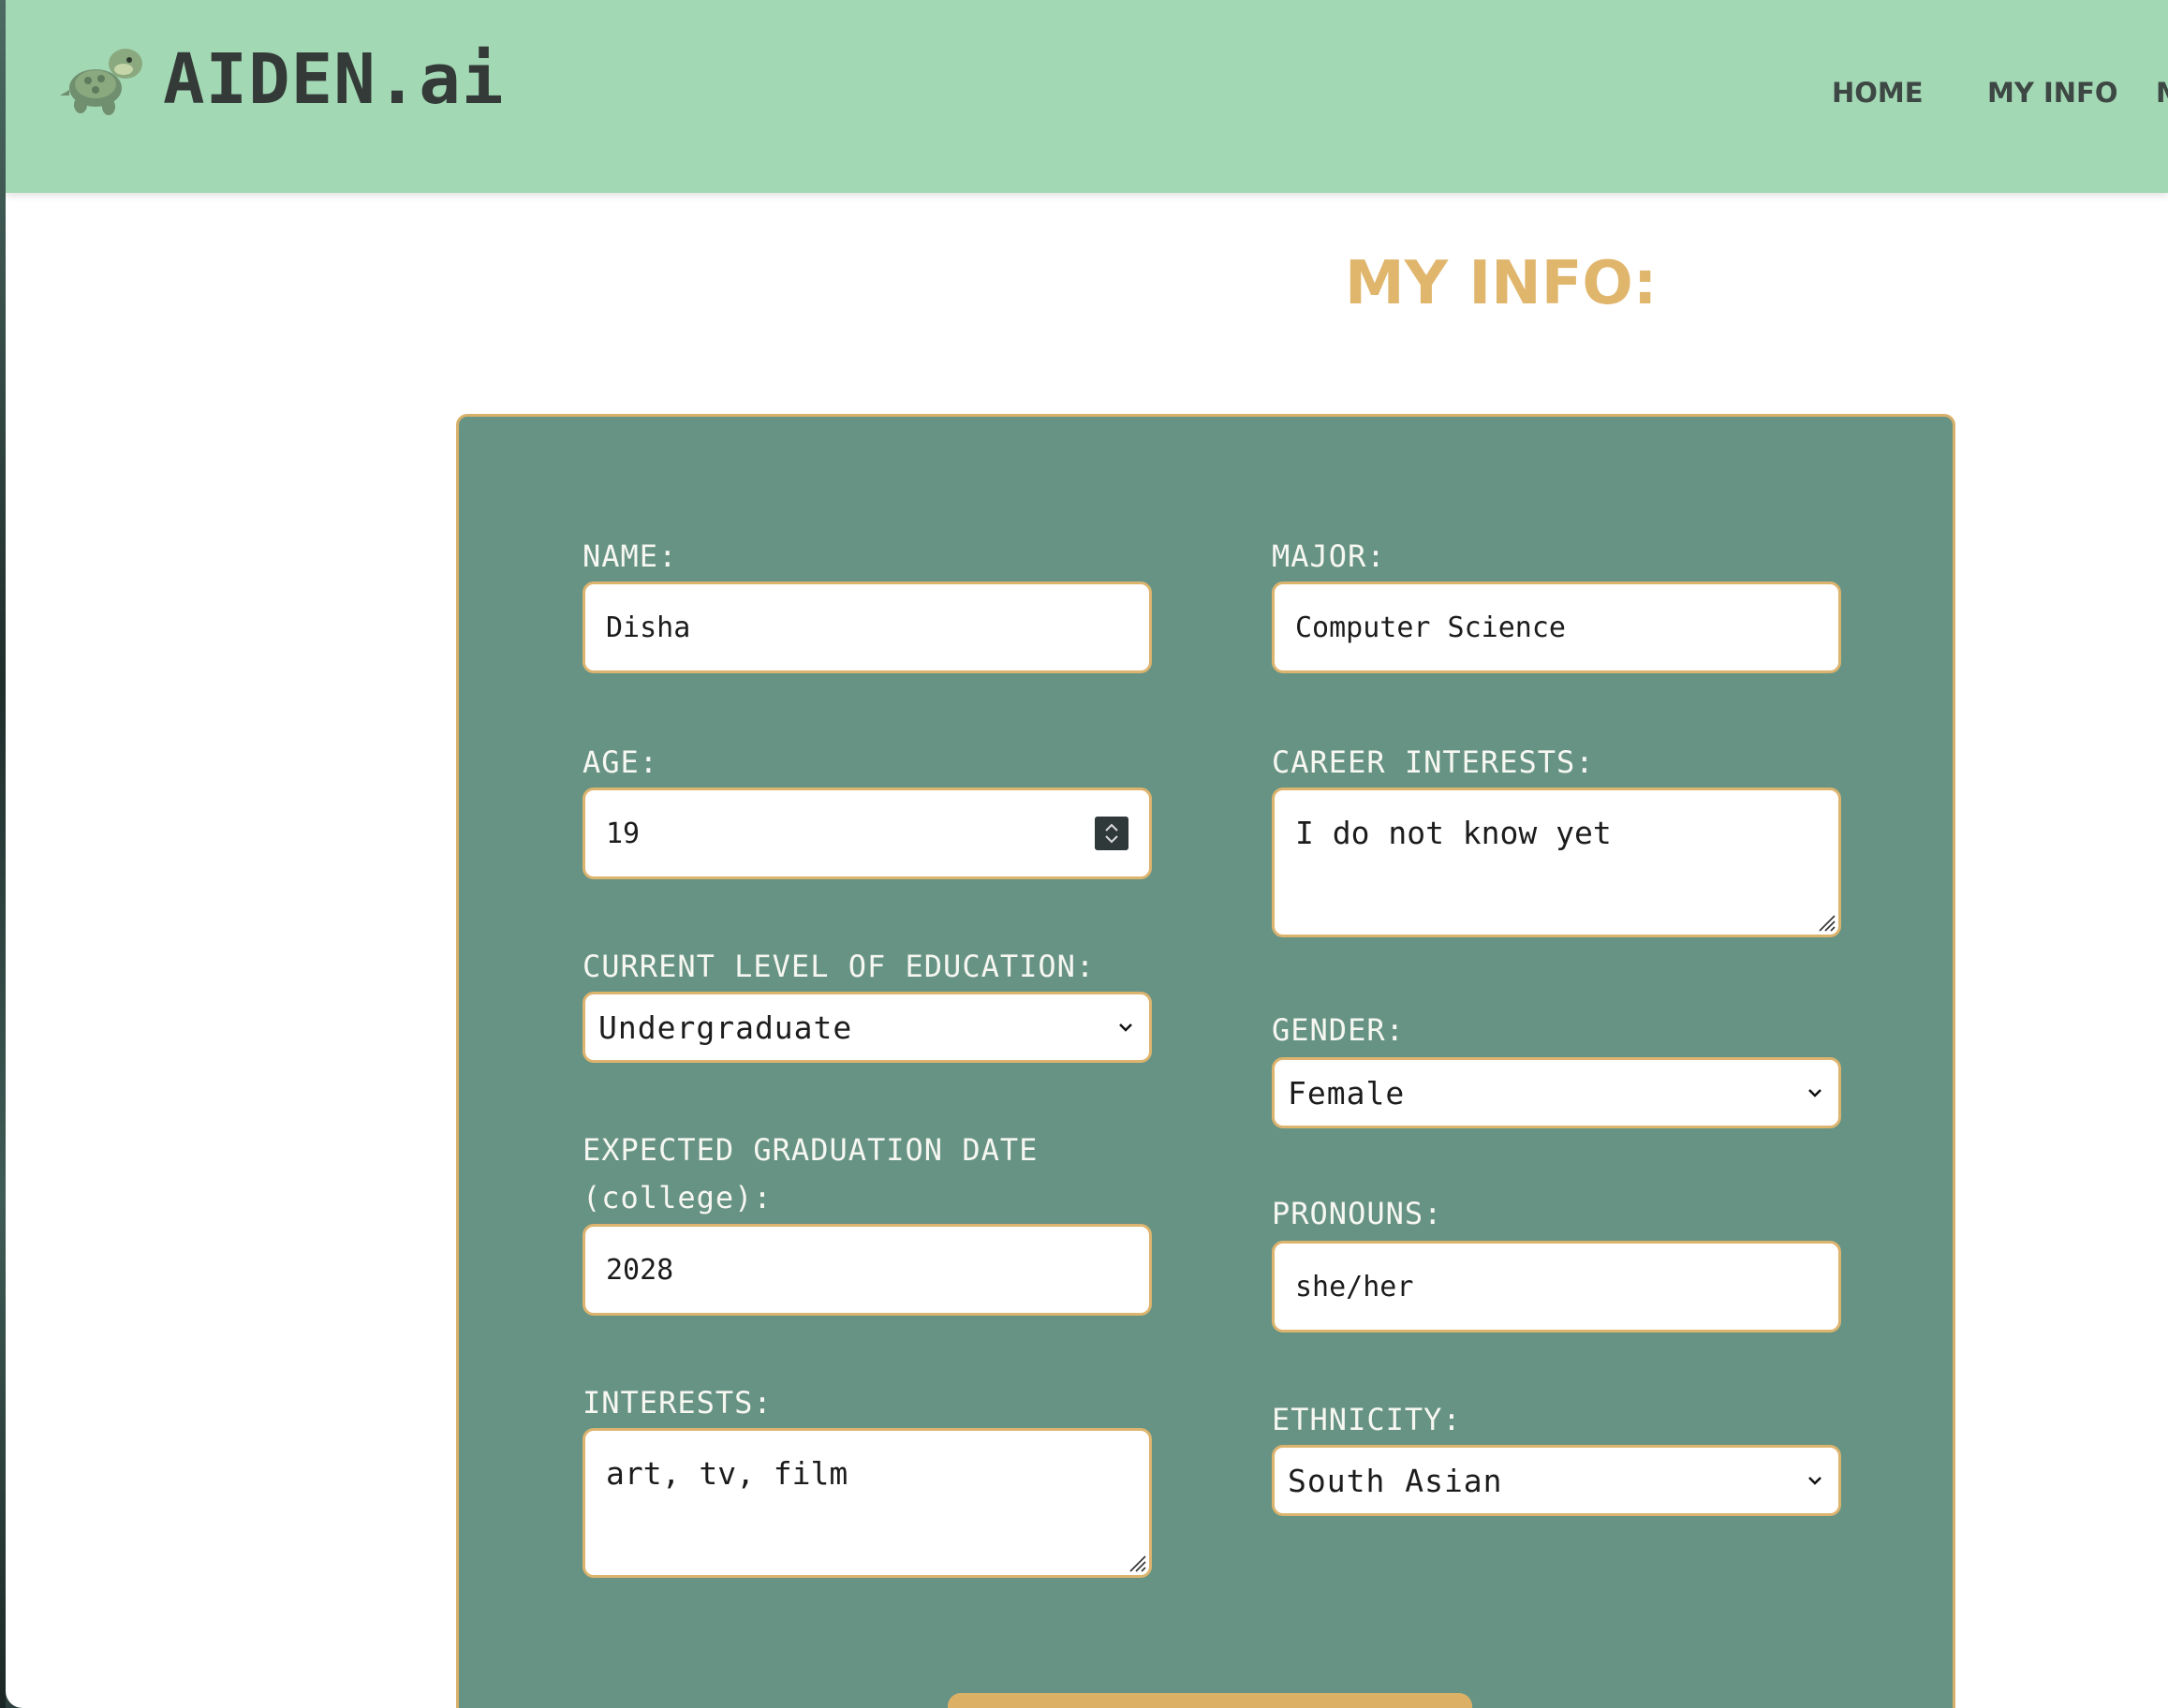 The image size is (2168, 1708). I want to click on interests-label: INTERESTS:, so click(678, 1403).